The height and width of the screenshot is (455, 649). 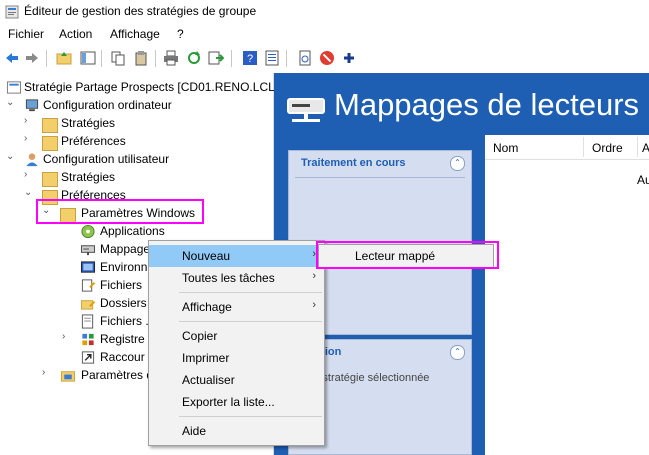 I want to click on paste-icon, so click(x=141, y=58).